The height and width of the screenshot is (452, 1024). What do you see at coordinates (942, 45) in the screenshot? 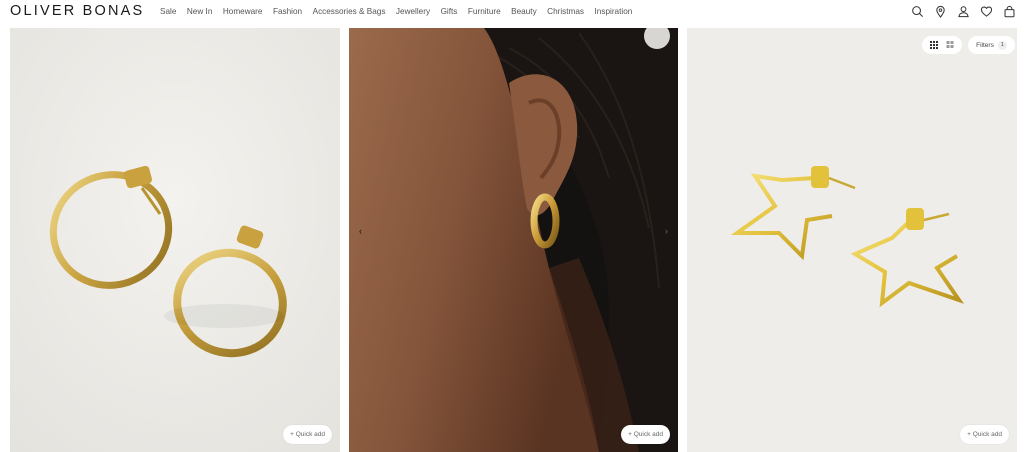
I see `grid-view-toggle` at bounding box center [942, 45].